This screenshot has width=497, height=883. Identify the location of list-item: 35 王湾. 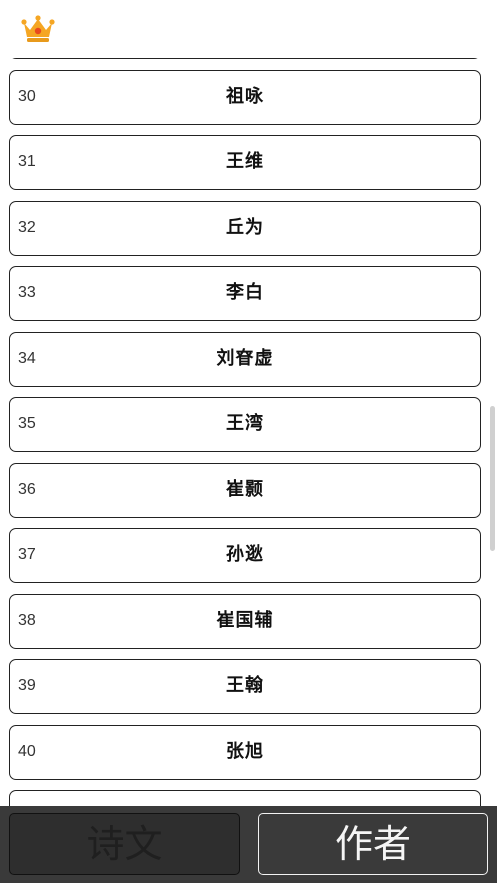
(245, 424).